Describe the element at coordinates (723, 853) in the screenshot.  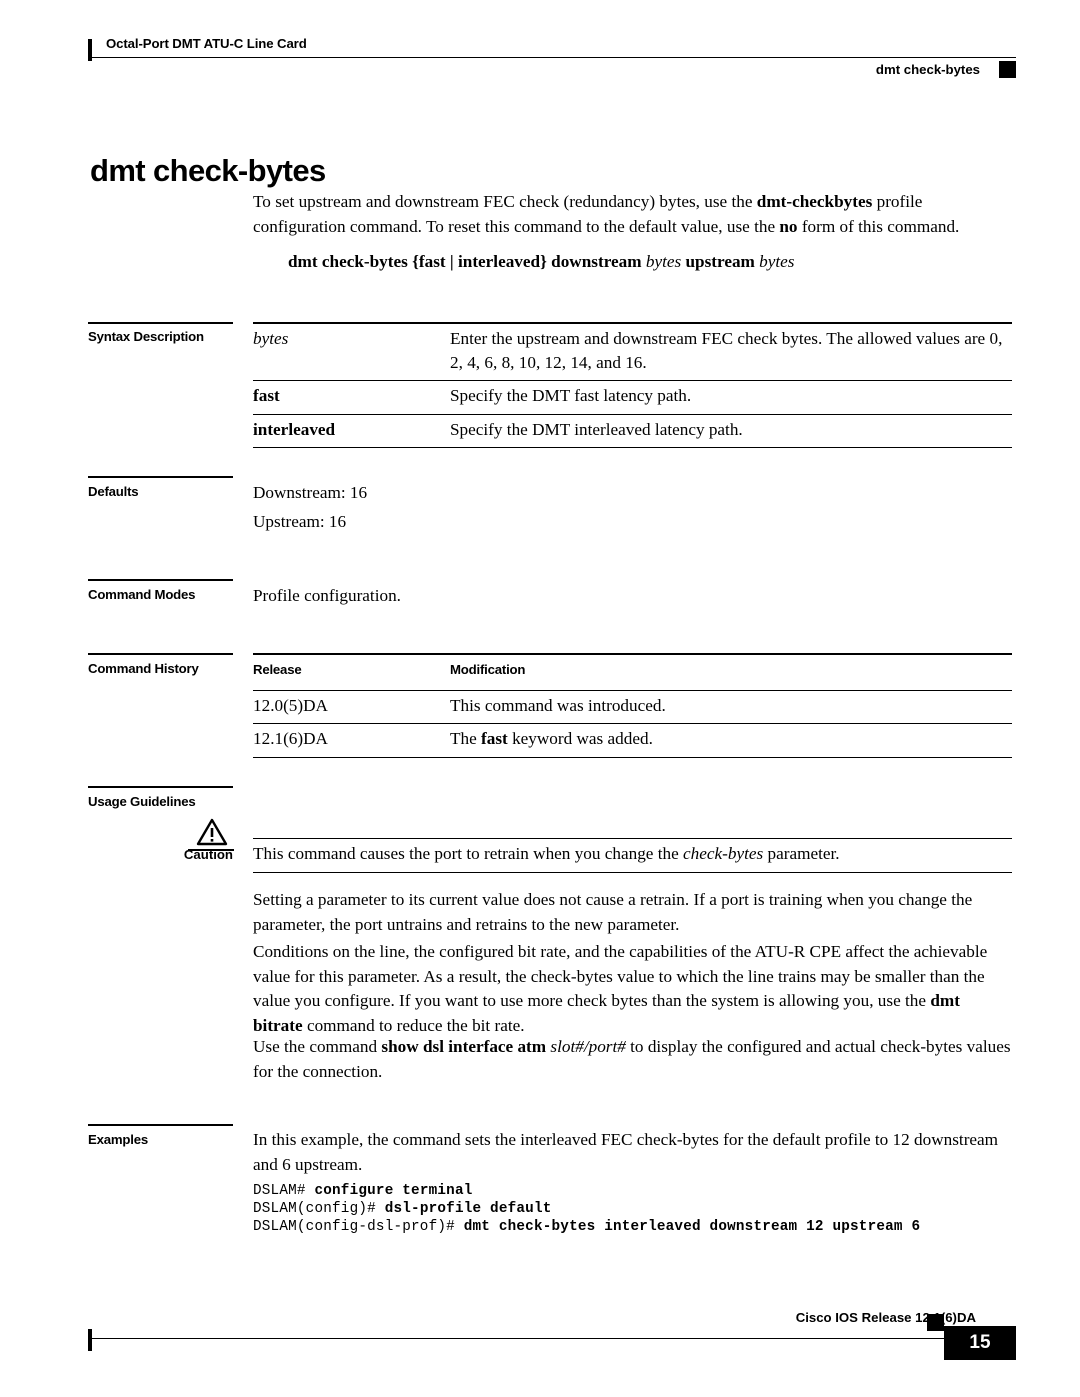
I see `caution-param-name: check-bytes` at that location.